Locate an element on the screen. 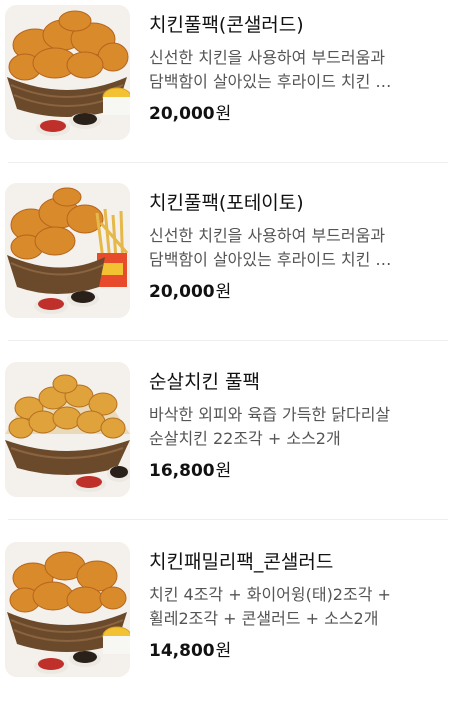  price-value: 14,800 is located at coordinates (182, 651).